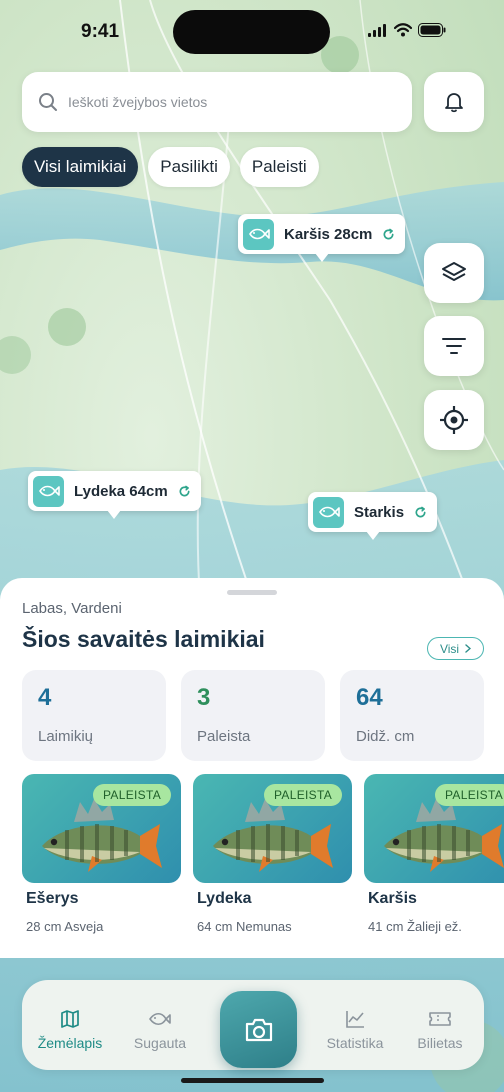 This screenshot has width=504, height=1092. What do you see at coordinates (70, 1029) in the screenshot?
I see `nav-map: Žemėlapis` at bounding box center [70, 1029].